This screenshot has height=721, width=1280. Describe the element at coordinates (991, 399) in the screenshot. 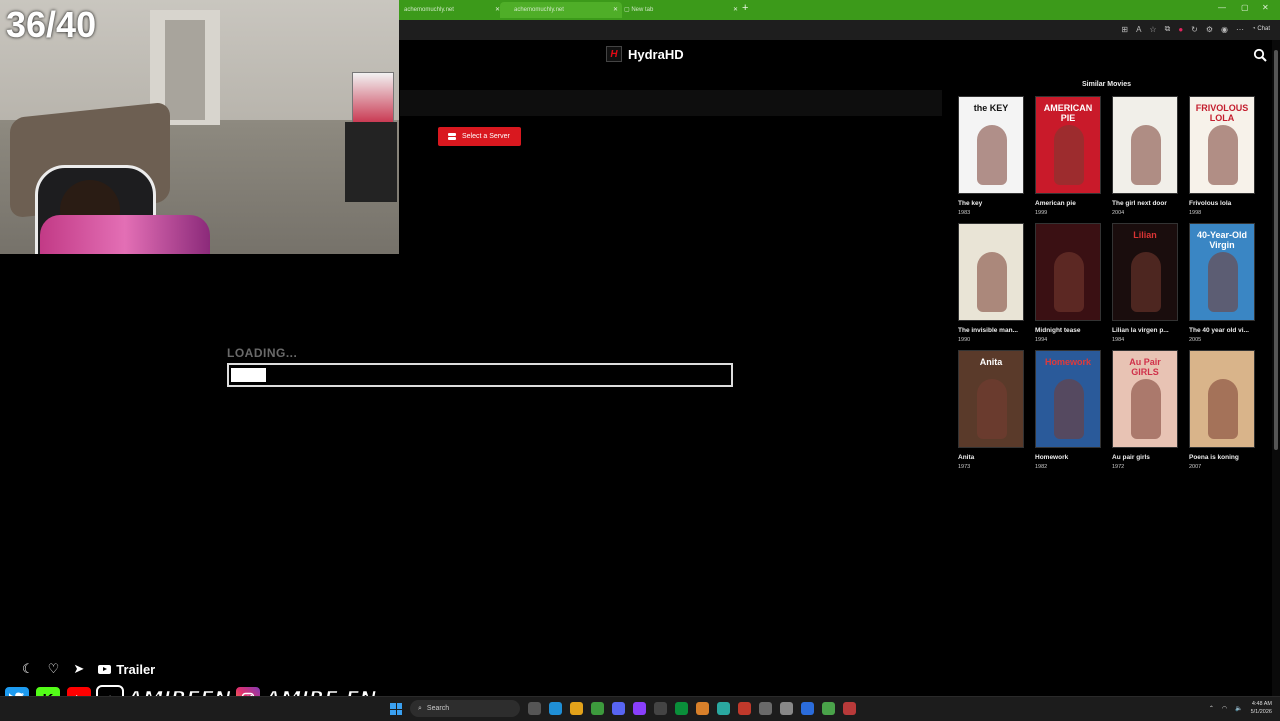

I see `movie-poster: Anita` at that location.